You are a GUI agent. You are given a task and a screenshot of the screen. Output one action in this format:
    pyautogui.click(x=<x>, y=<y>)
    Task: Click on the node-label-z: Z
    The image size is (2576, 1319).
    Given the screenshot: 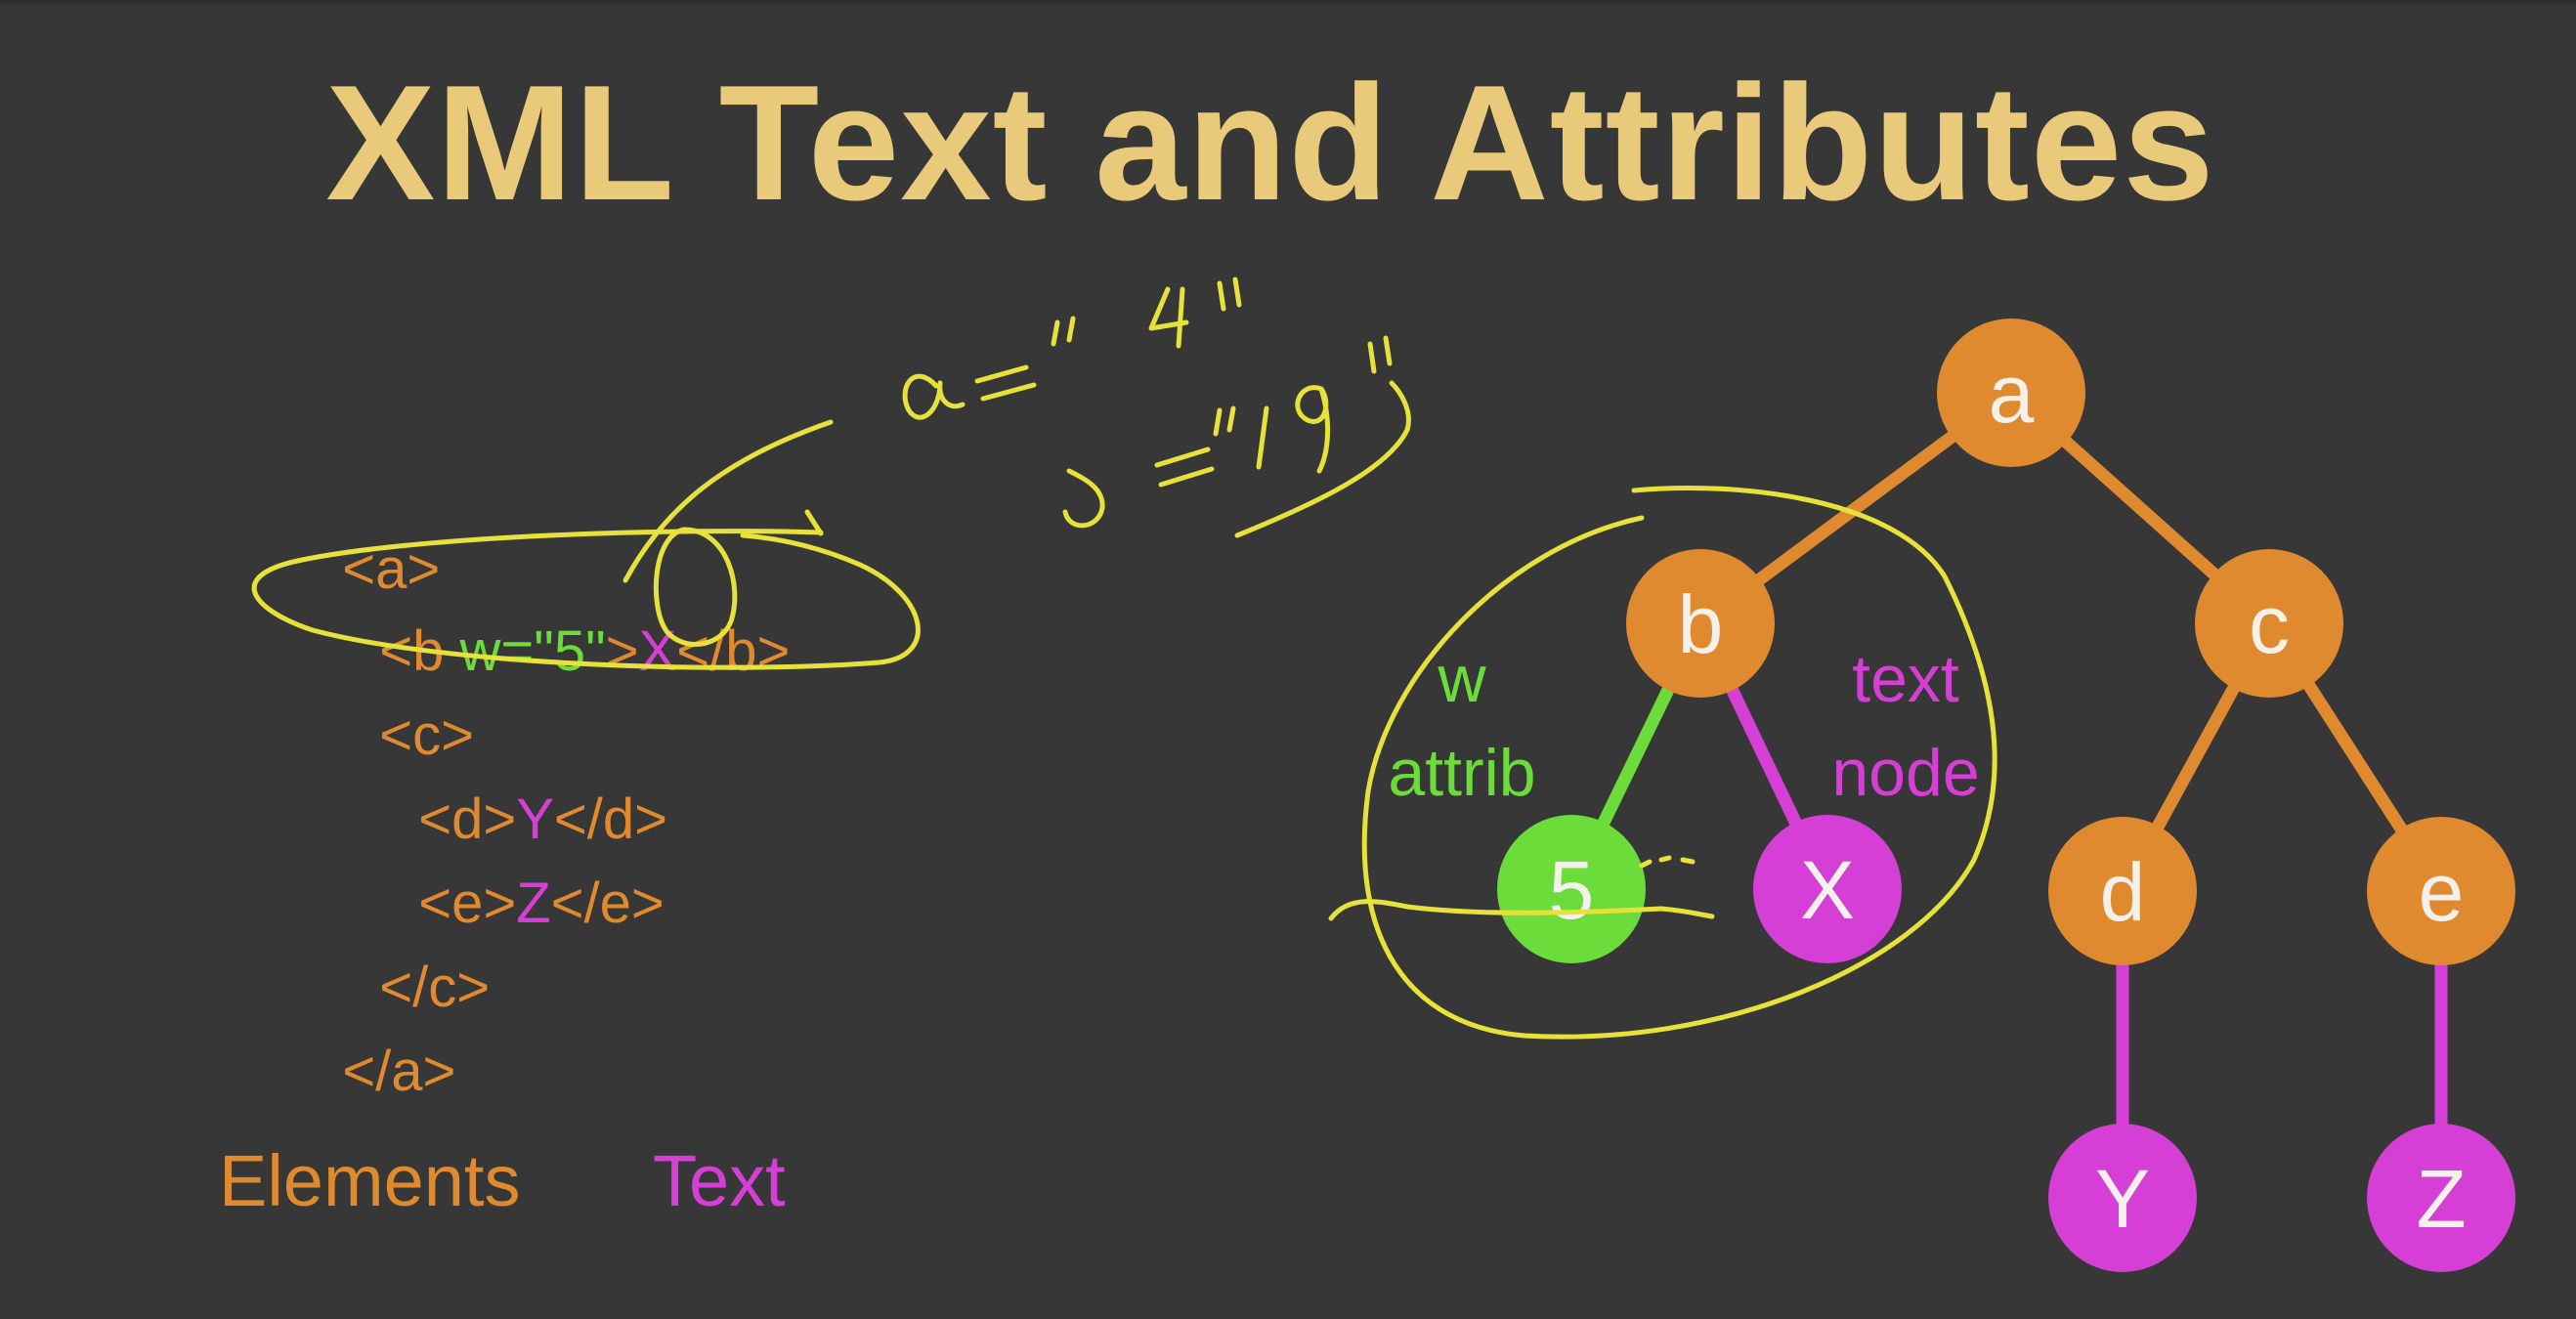 What is the action you would take?
    pyautogui.click(x=2441, y=1199)
    